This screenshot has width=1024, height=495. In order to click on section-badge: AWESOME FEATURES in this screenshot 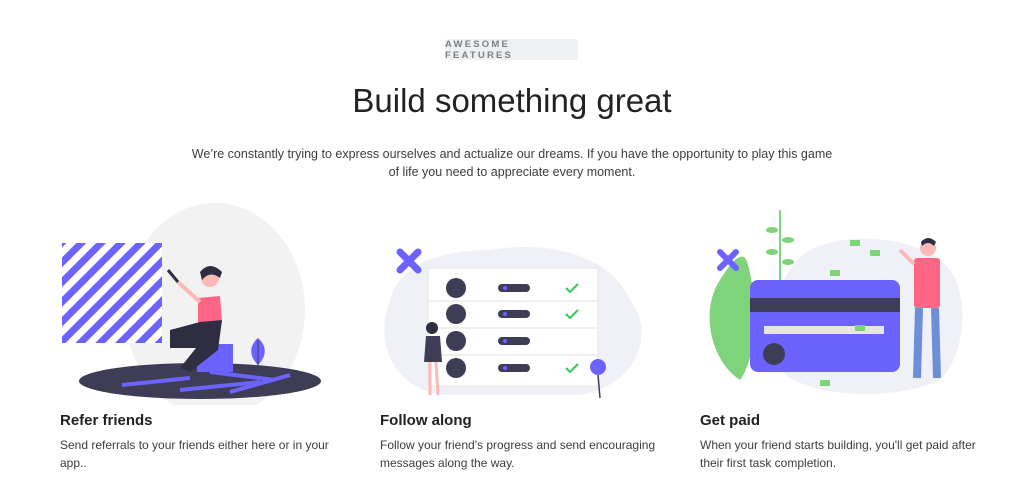, I will do `click(511, 50)`.